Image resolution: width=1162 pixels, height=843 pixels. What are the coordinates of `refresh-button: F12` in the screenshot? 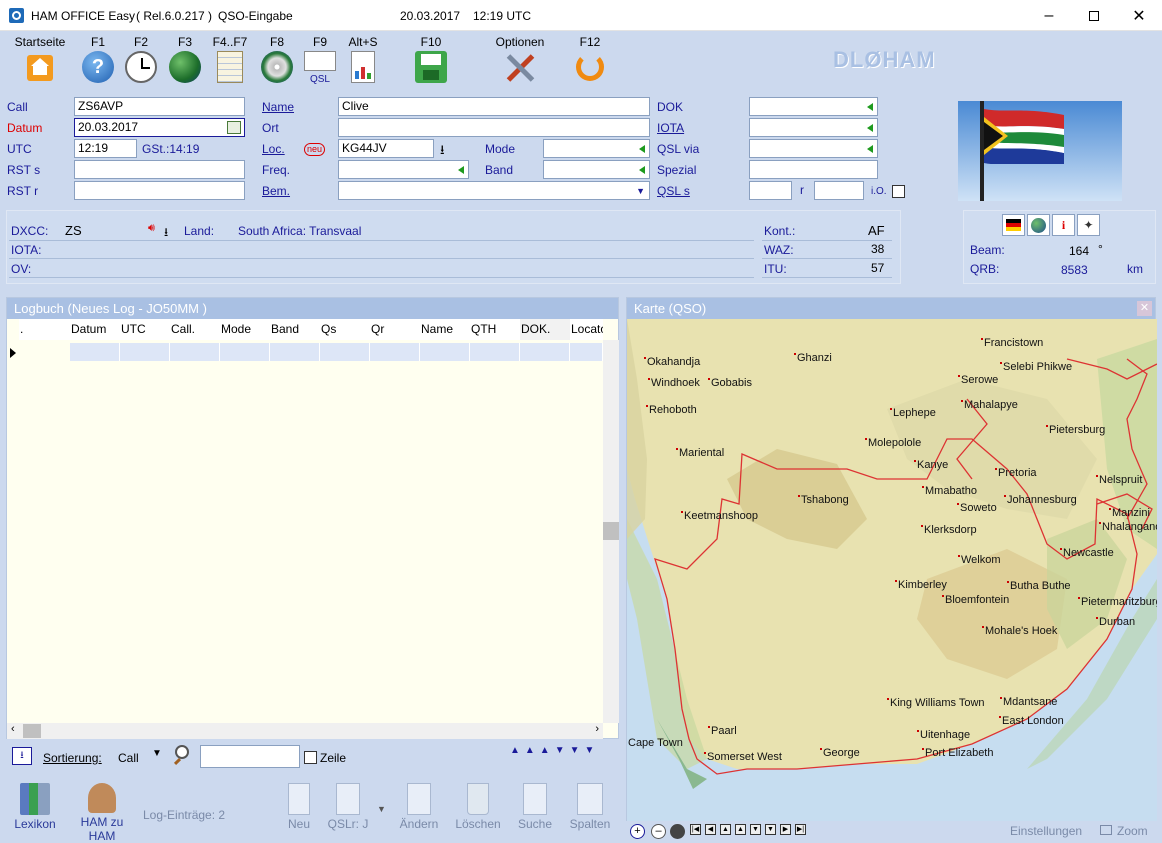 It's located at (590, 58).